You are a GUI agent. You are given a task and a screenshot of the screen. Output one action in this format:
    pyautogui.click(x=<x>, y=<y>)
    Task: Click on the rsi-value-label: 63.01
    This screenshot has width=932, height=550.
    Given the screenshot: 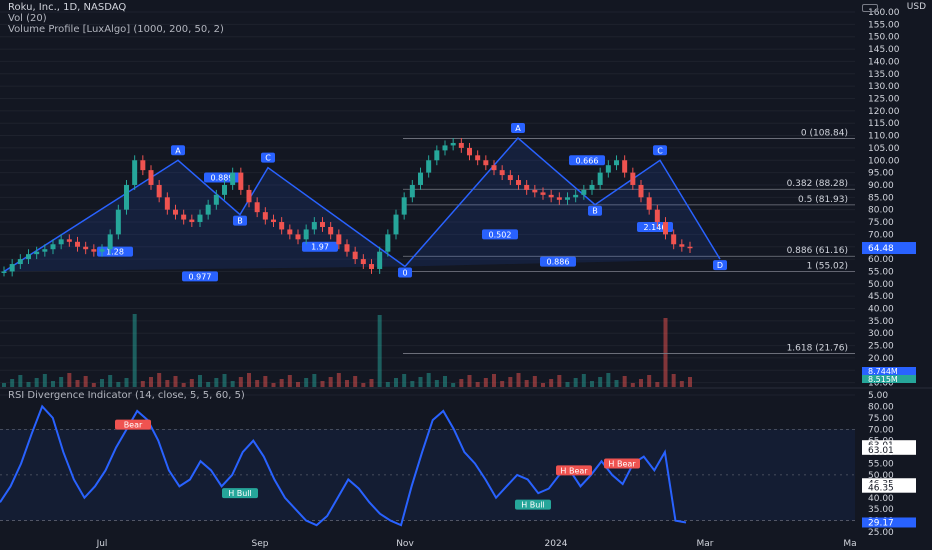 What is the action you would take?
    pyautogui.click(x=881, y=451)
    